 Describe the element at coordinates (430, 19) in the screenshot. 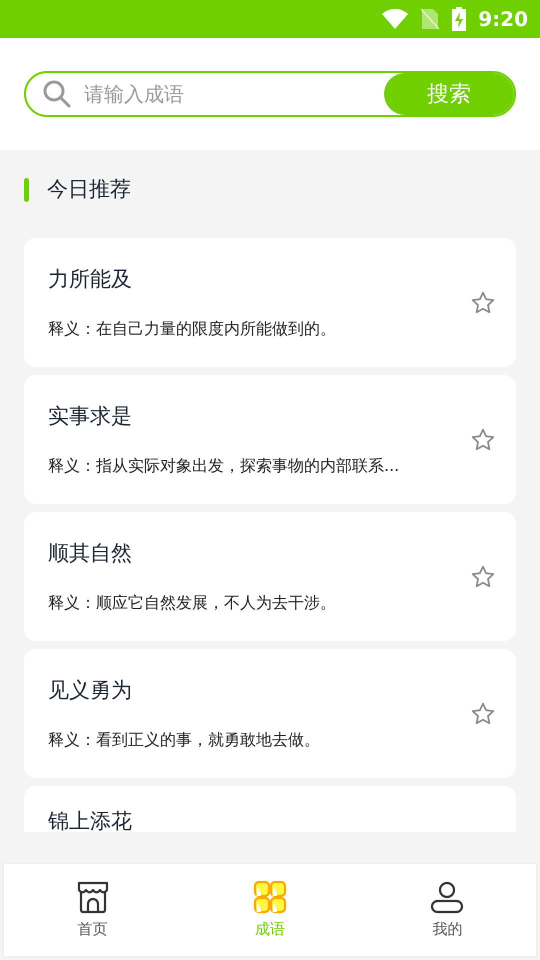

I see `no-sim-icon` at that location.